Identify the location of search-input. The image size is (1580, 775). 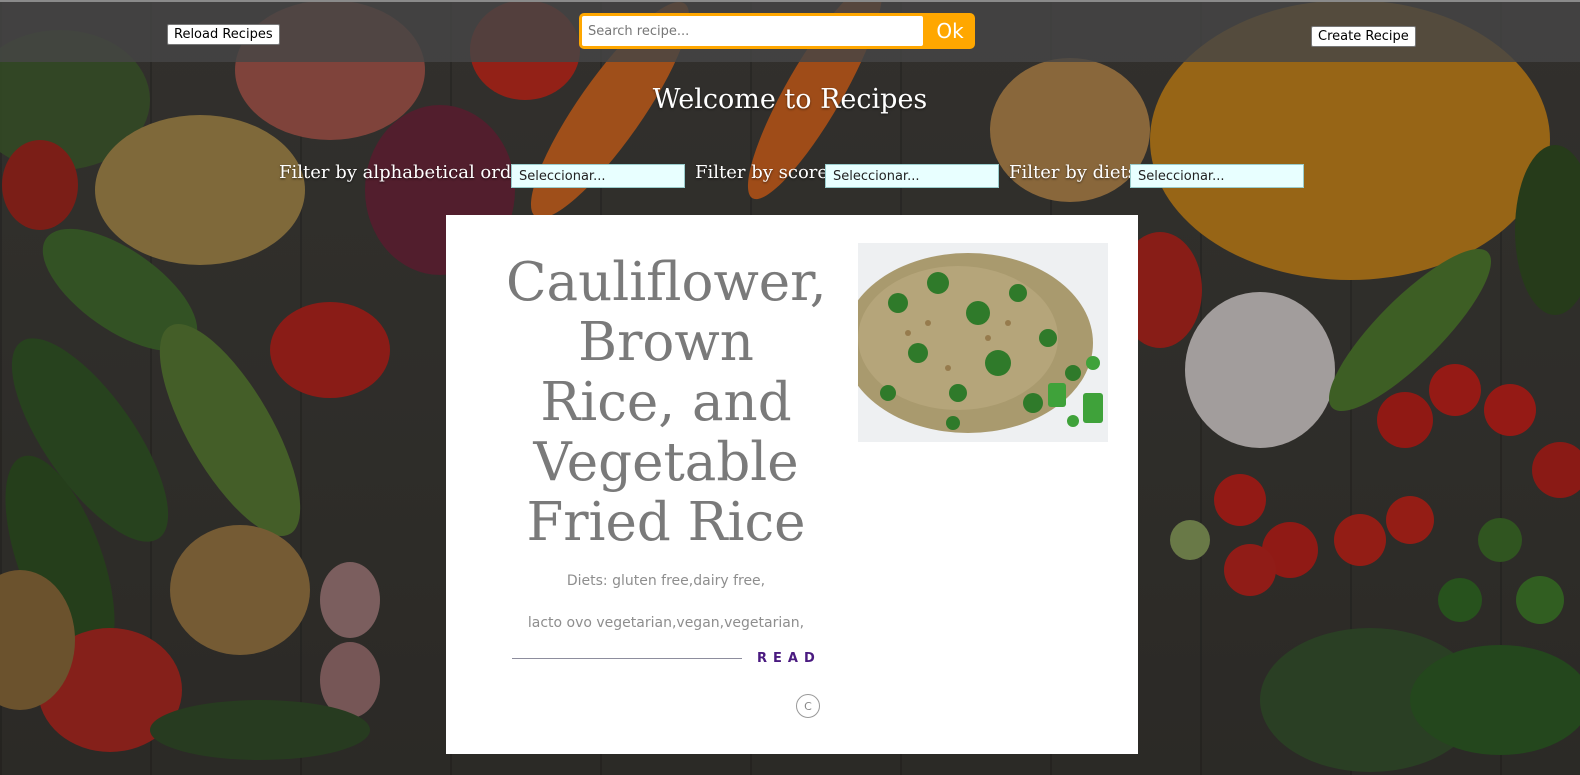
(752, 31).